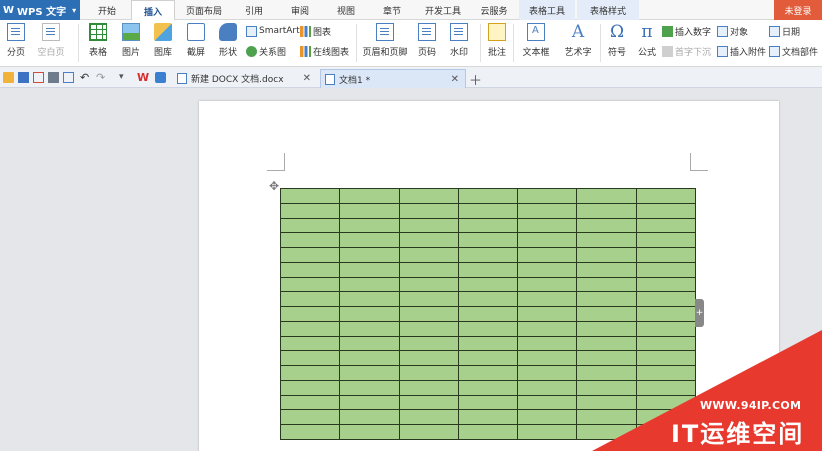 This screenshot has width=822, height=451. I want to click on table-button: 表格, so click(98, 39).